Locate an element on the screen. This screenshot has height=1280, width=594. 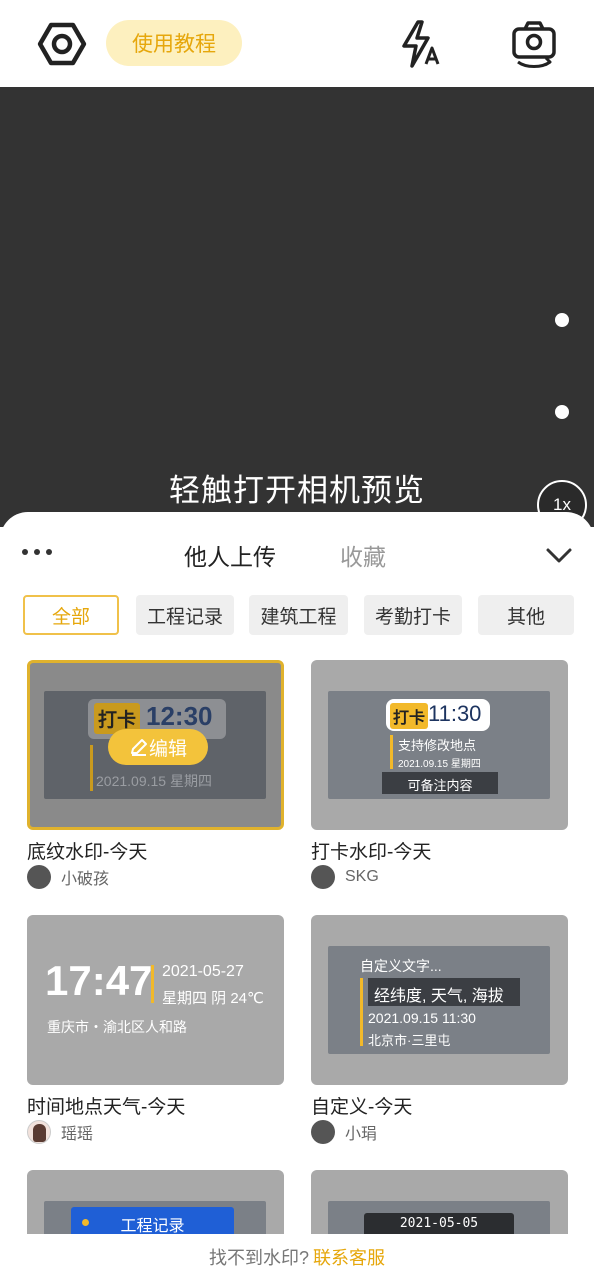
not-found-question: 找不到水印? is located at coordinates (258, 1258).